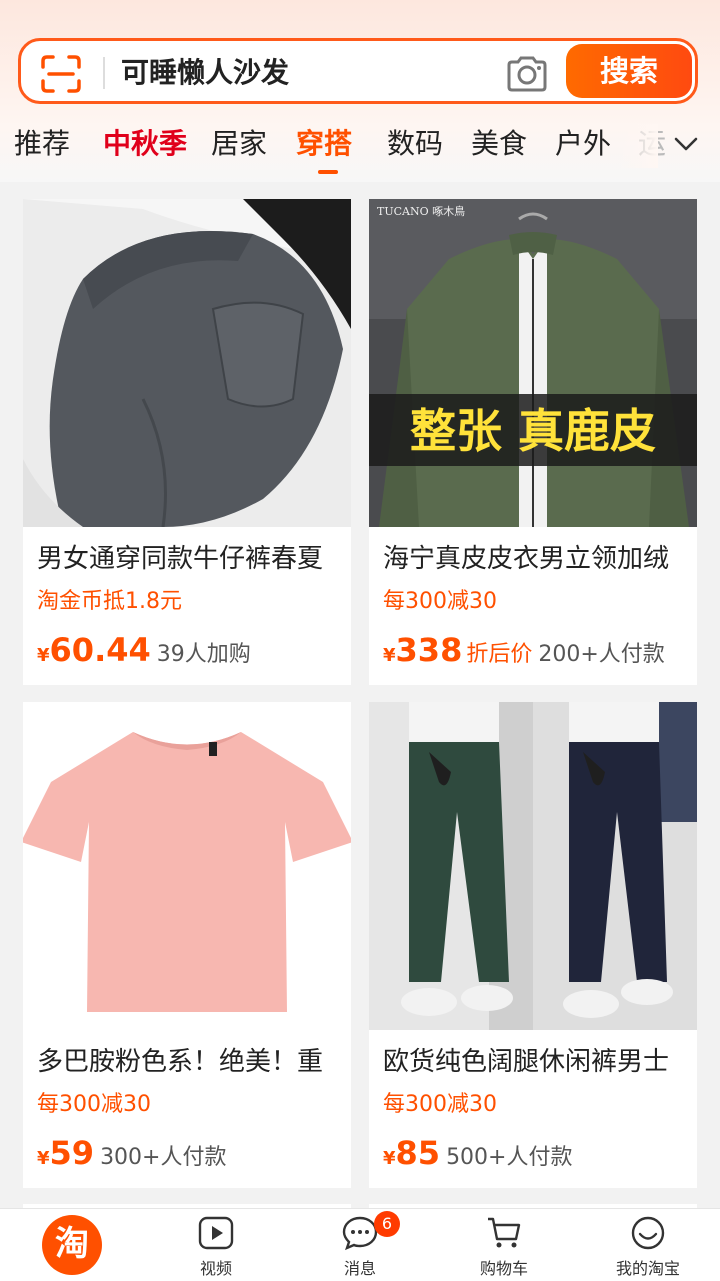 The height and width of the screenshot is (1281, 720). I want to click on price-row: ¥338 折后价 200+人付款, so click(524, 653).